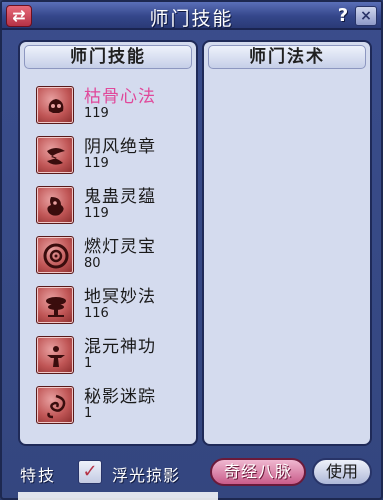  What do you see at coordinates (92, 263) in the screenshot?
I see `skill-level: 80` at bounding box center [92, 263].